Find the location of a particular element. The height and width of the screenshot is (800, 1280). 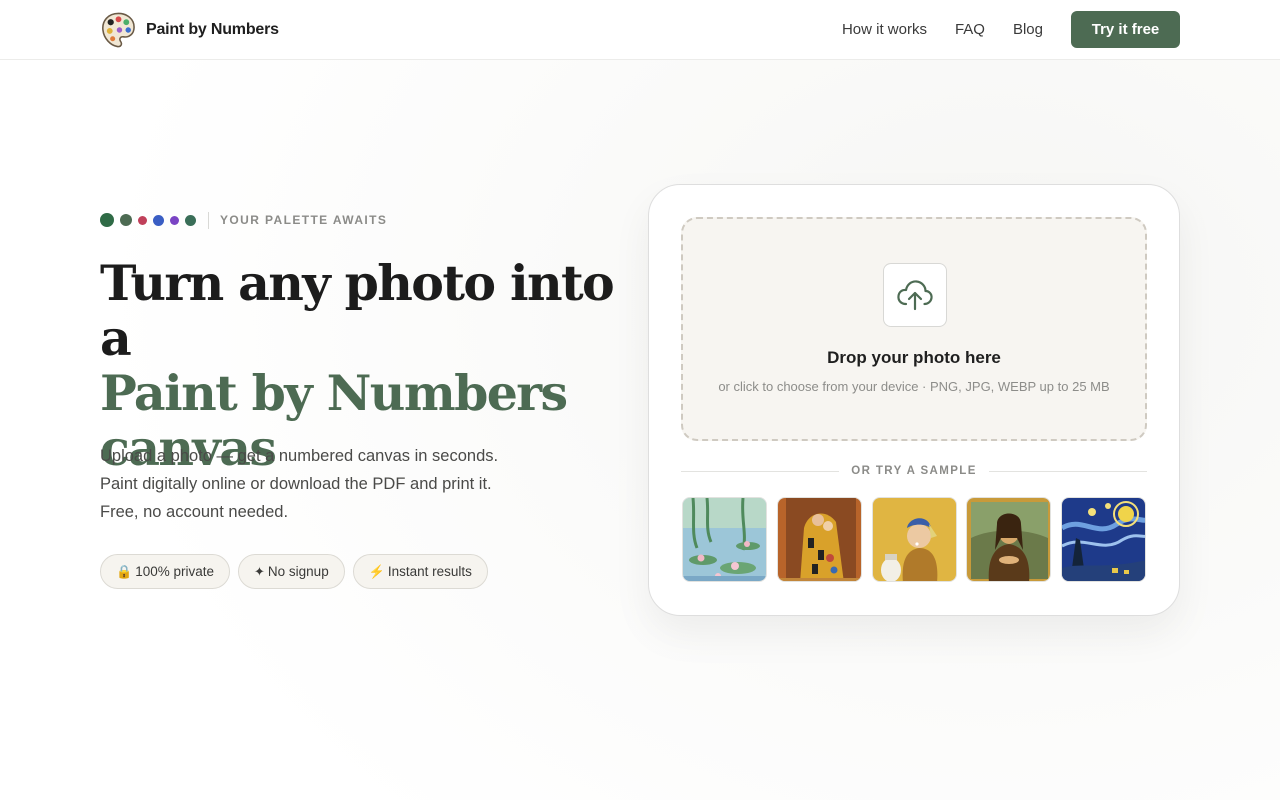

samples-divider: OR TRY A SAMPLE is located at coordinates (914, 471).